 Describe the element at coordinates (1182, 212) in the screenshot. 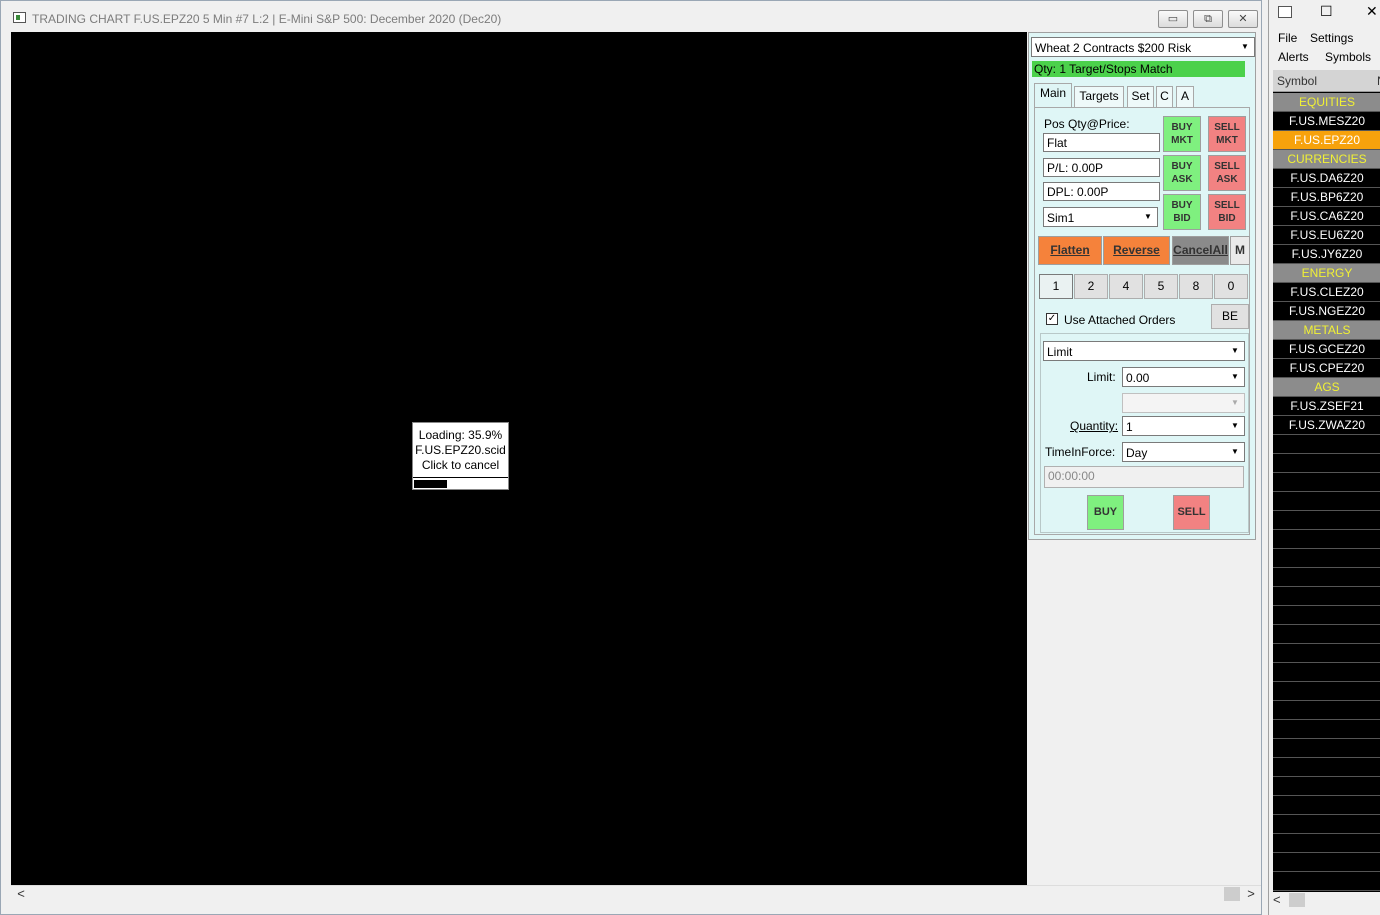

I see `buy-bid-button: BUY BID` at that location.